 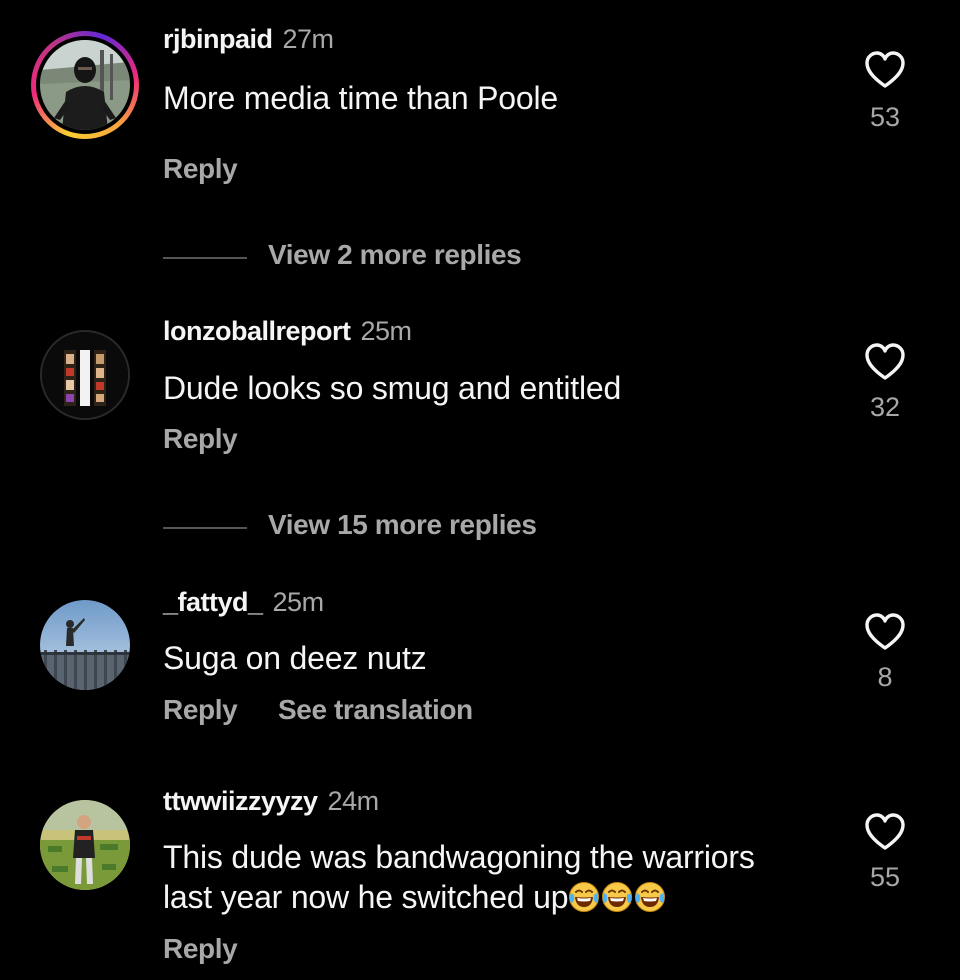 I want to click on masked-person-avatar-icon, so click(x=85, y=85).